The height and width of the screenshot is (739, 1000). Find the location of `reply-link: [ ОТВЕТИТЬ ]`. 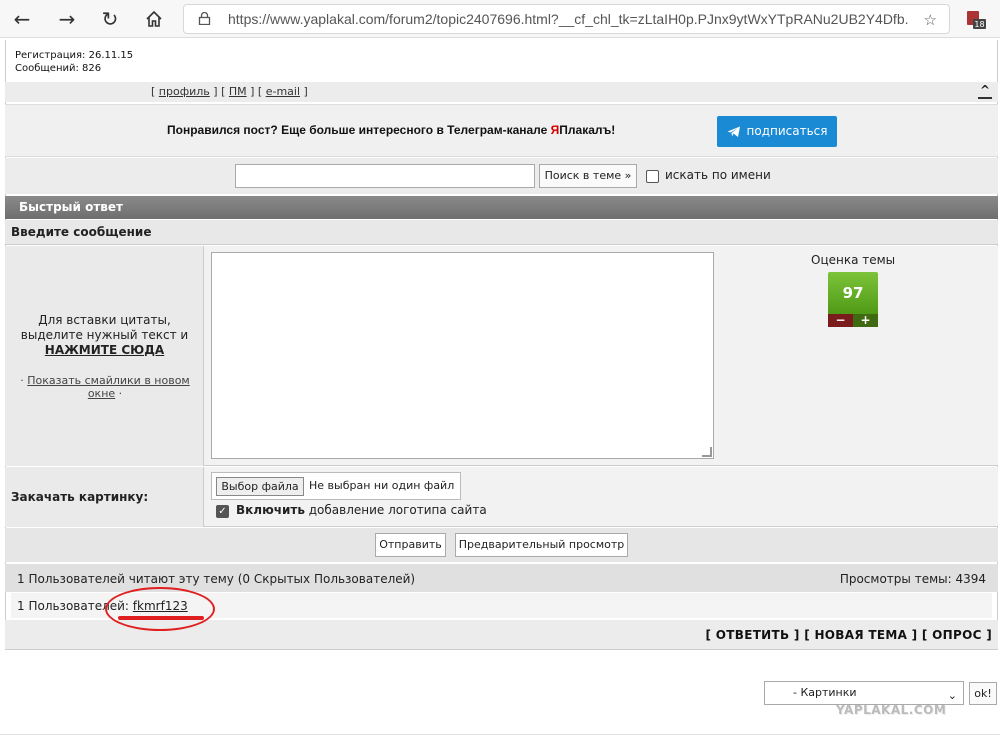

reply-link: [ ОТВЕТИТЬ ] is located at coordinates (753, 635).